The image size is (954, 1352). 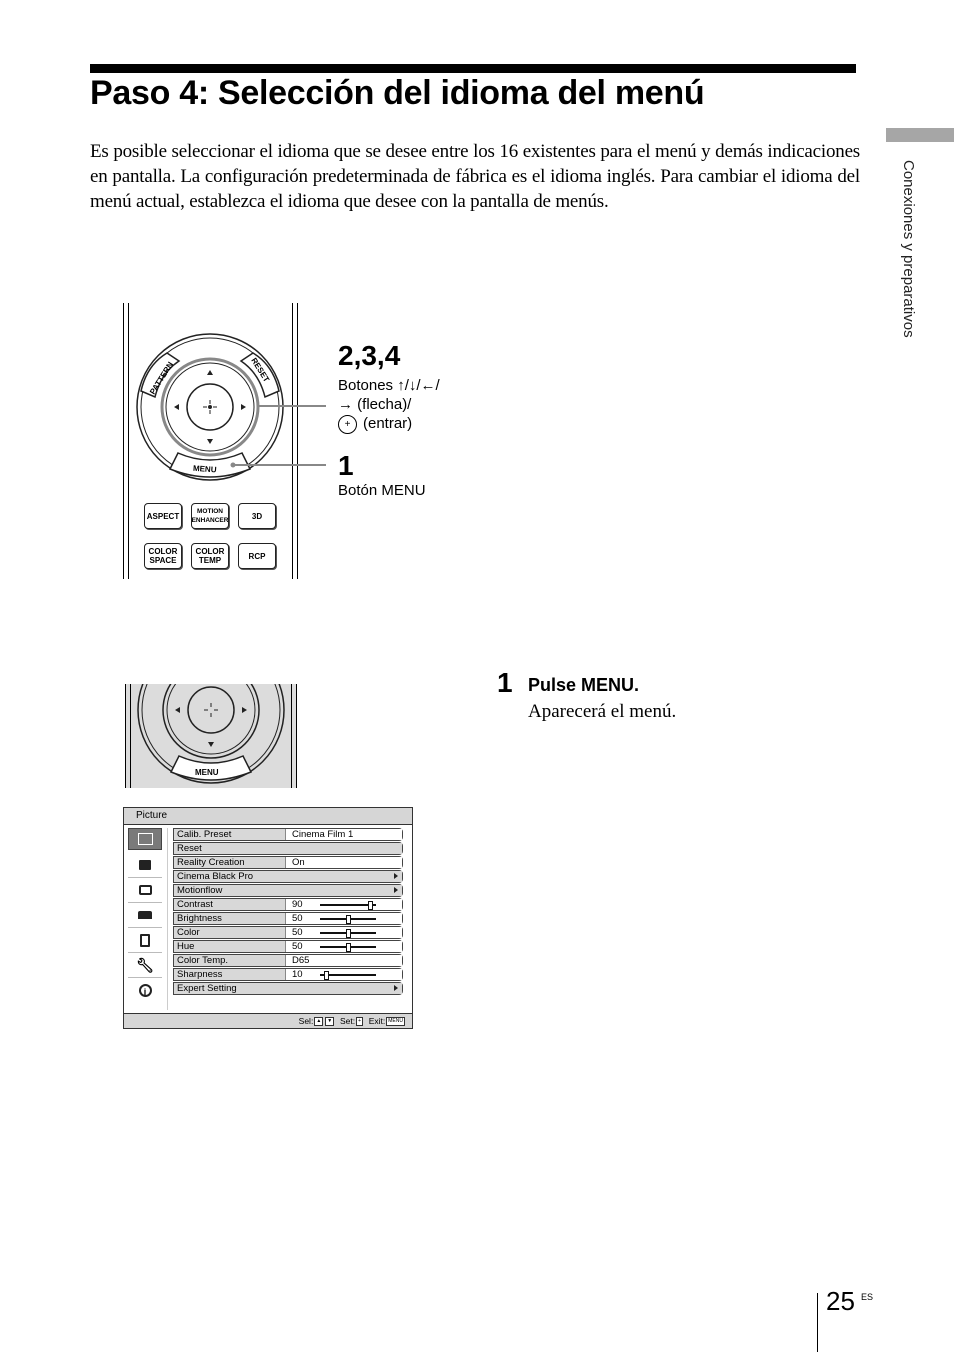 I want to click on enter-button, so click(x=211, y=710).